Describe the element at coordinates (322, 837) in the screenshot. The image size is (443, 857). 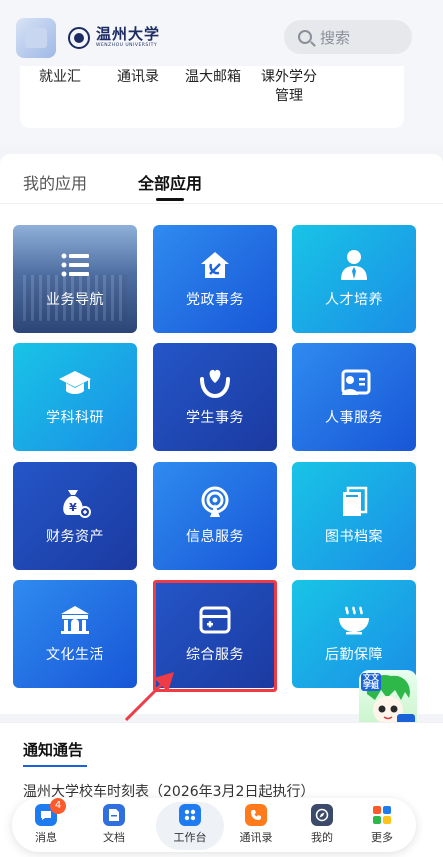
I see `nav-label: 我的` at that location.